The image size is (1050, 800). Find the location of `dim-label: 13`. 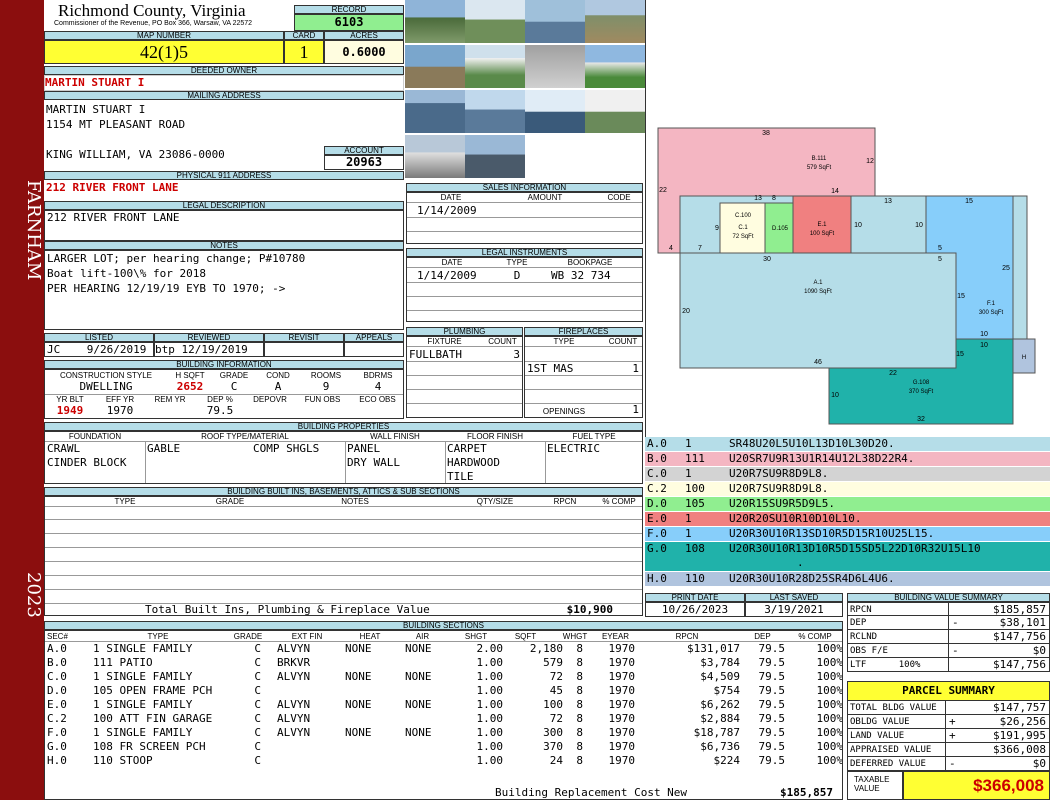

dim-label: 13 is located at coordinates (888, 201).